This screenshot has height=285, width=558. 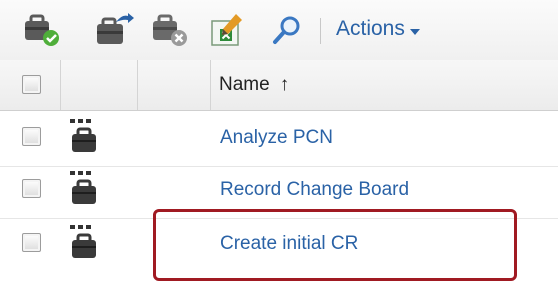 What do you see at coordinates (172, 30) in the screenshot?
I see `remove-task-icon` at bounding box center [172, 30].